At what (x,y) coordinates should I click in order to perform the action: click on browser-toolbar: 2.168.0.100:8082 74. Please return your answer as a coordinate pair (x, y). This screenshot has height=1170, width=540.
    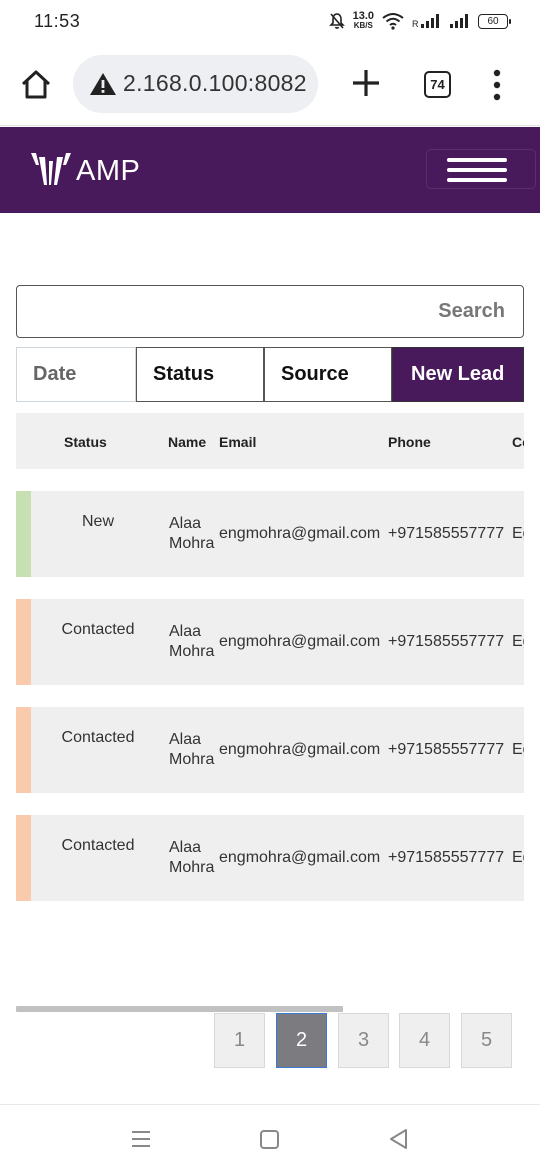
    Looking at the image, I should click on (270, 85).